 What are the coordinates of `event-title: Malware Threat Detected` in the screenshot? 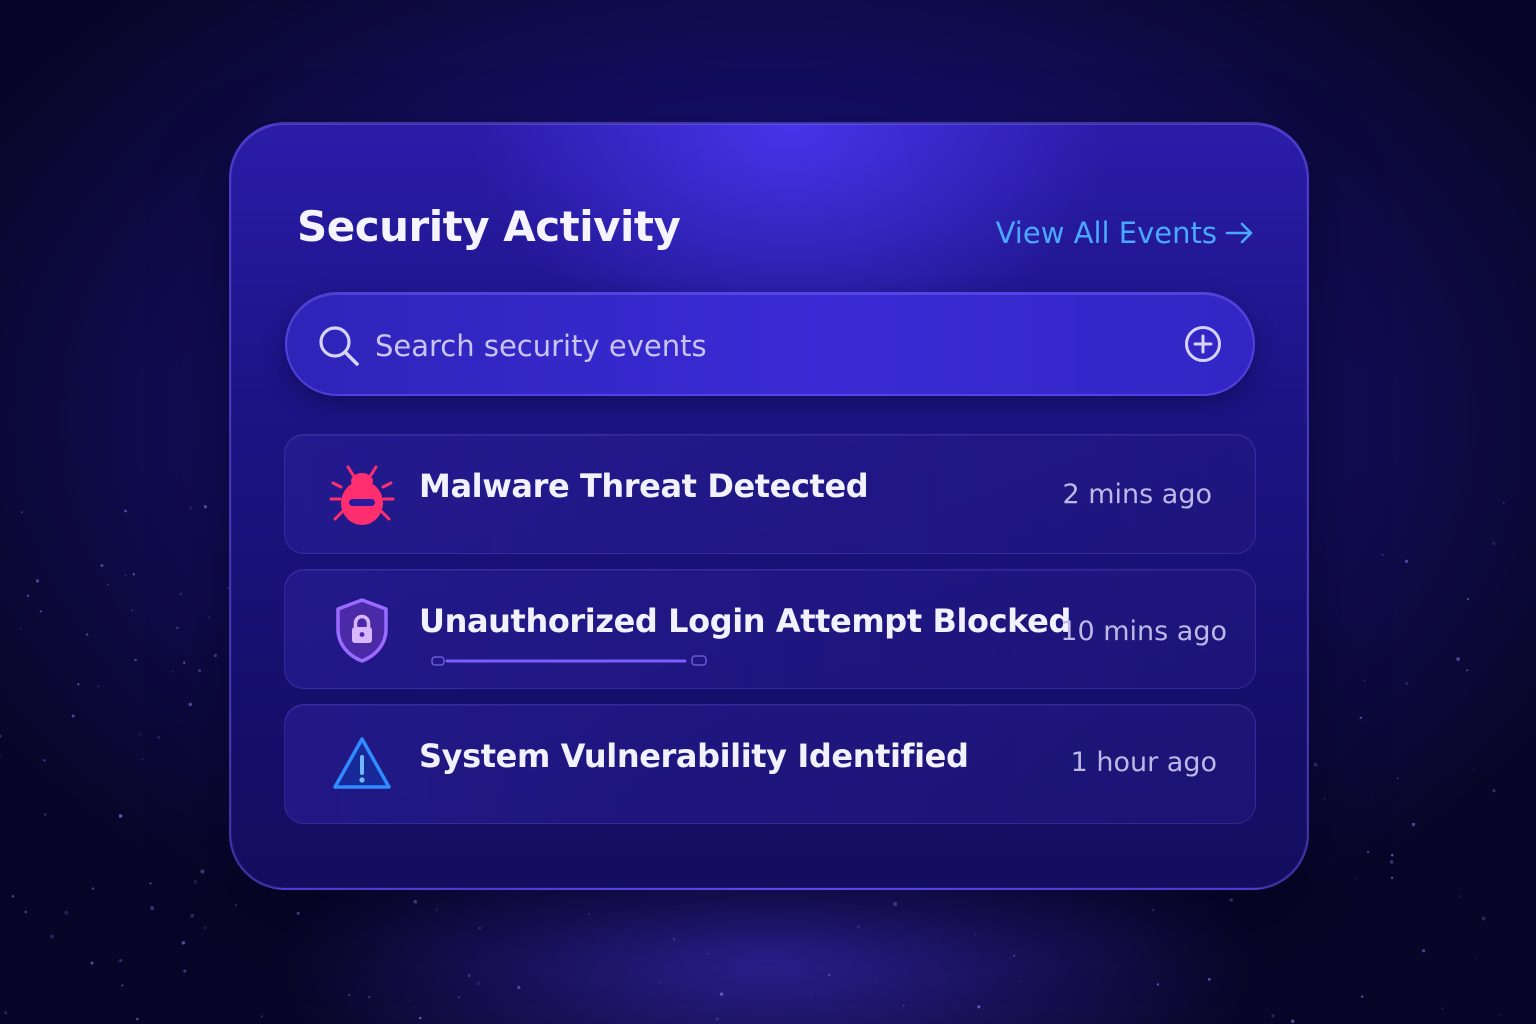 It's located at (644, 486).